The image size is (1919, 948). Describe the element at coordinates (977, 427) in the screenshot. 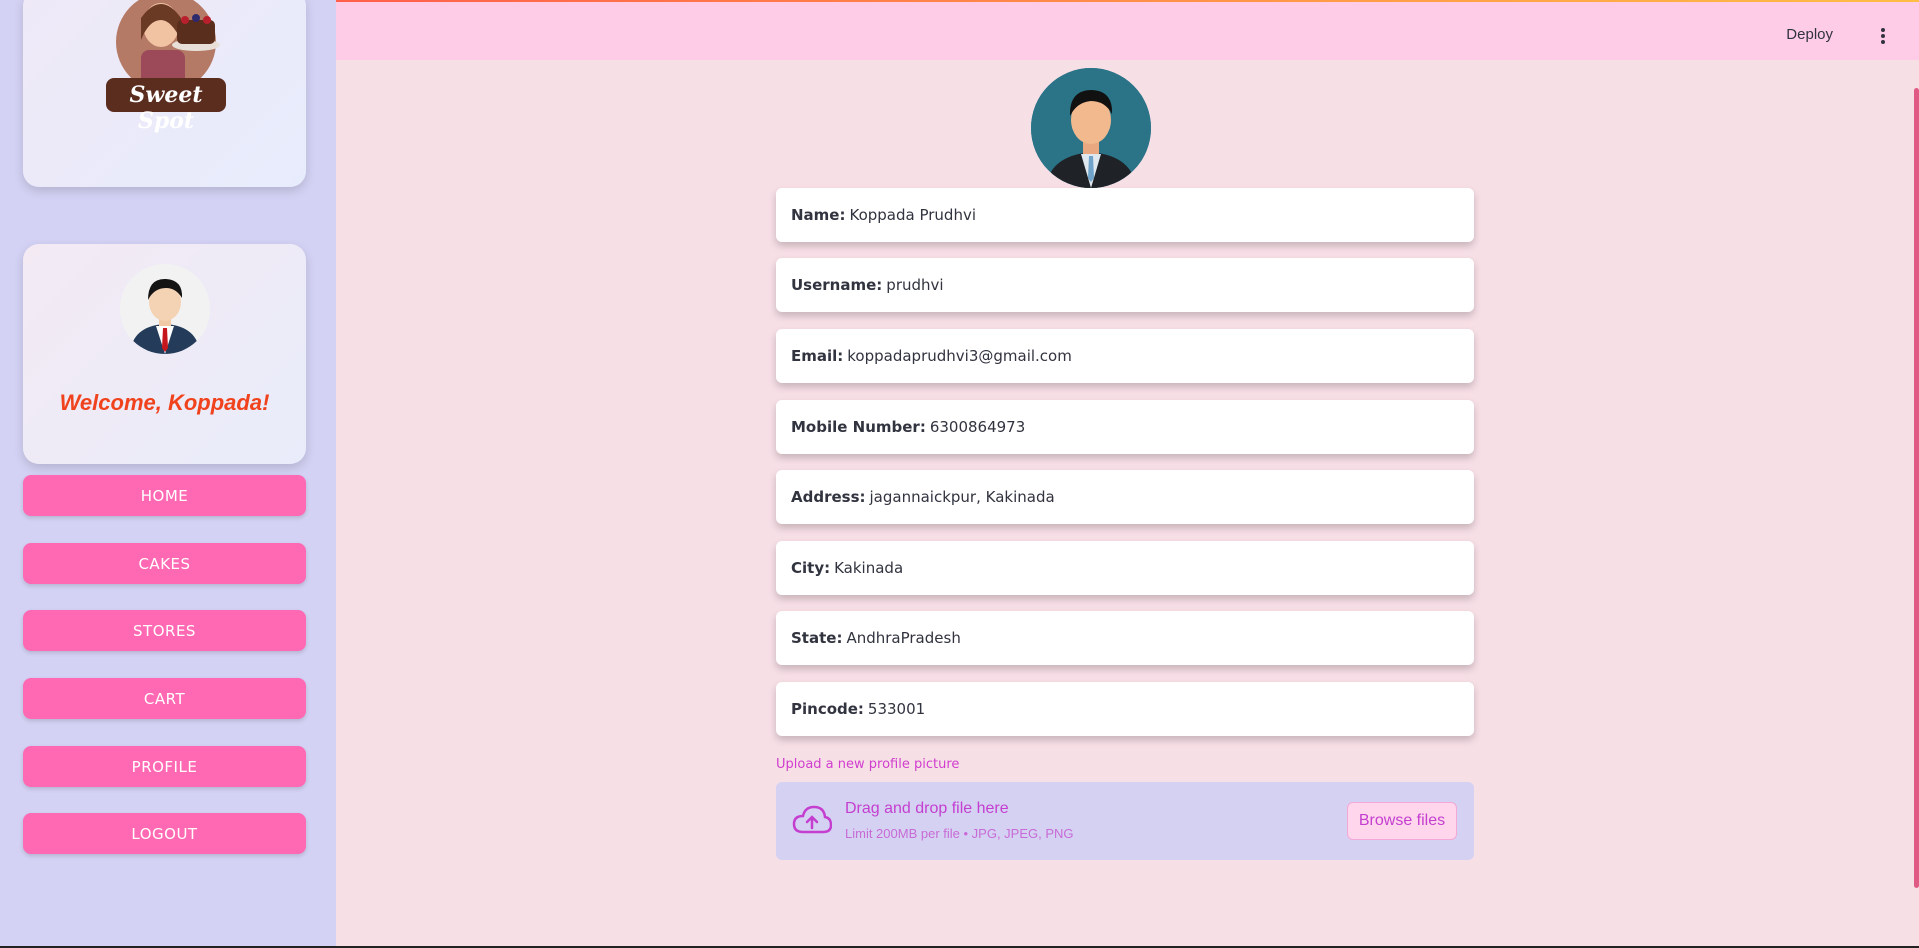

I see `field-value: 6300864973` at that location.